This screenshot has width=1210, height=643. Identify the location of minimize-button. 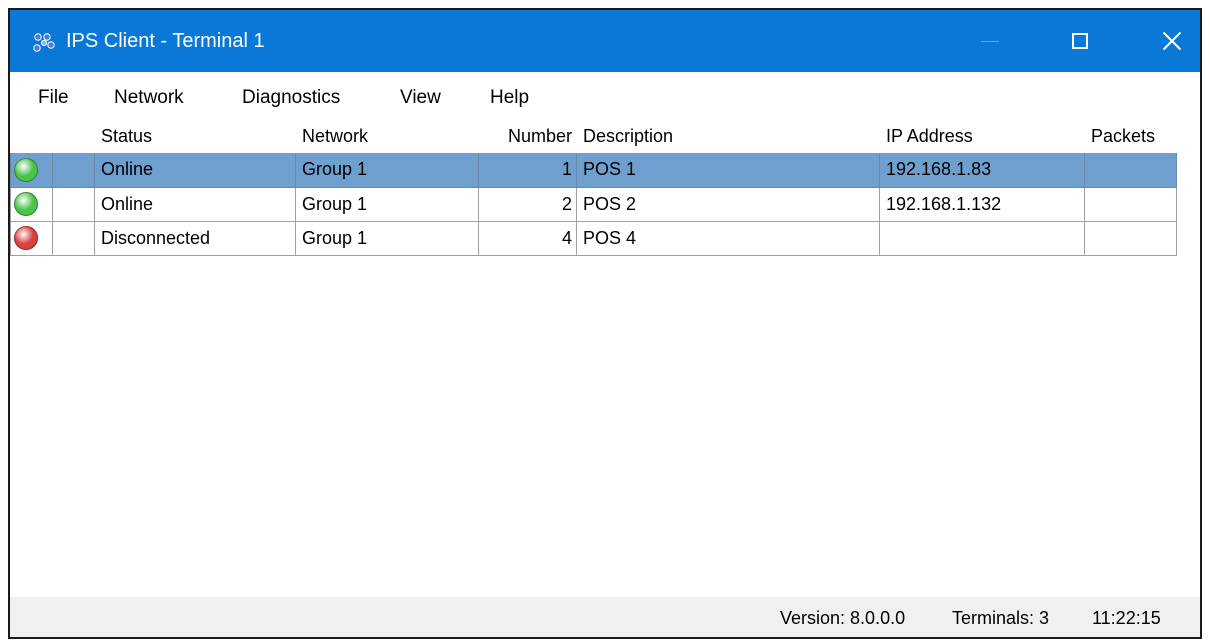
(990, 41).